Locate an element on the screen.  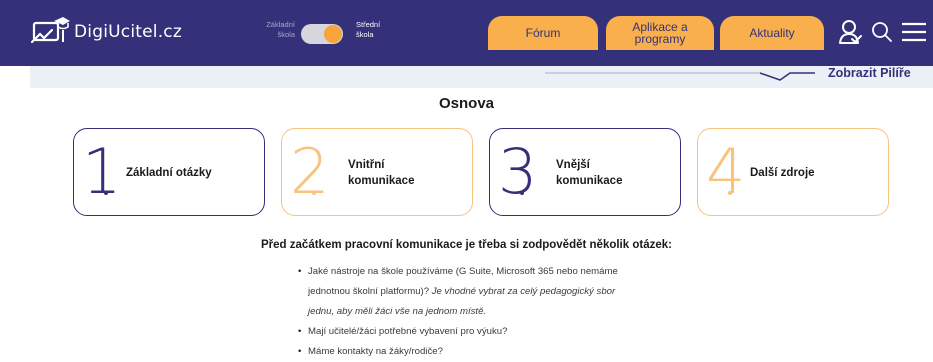
toggle-left-label-line2: škola is located at coordinates (286, 34).